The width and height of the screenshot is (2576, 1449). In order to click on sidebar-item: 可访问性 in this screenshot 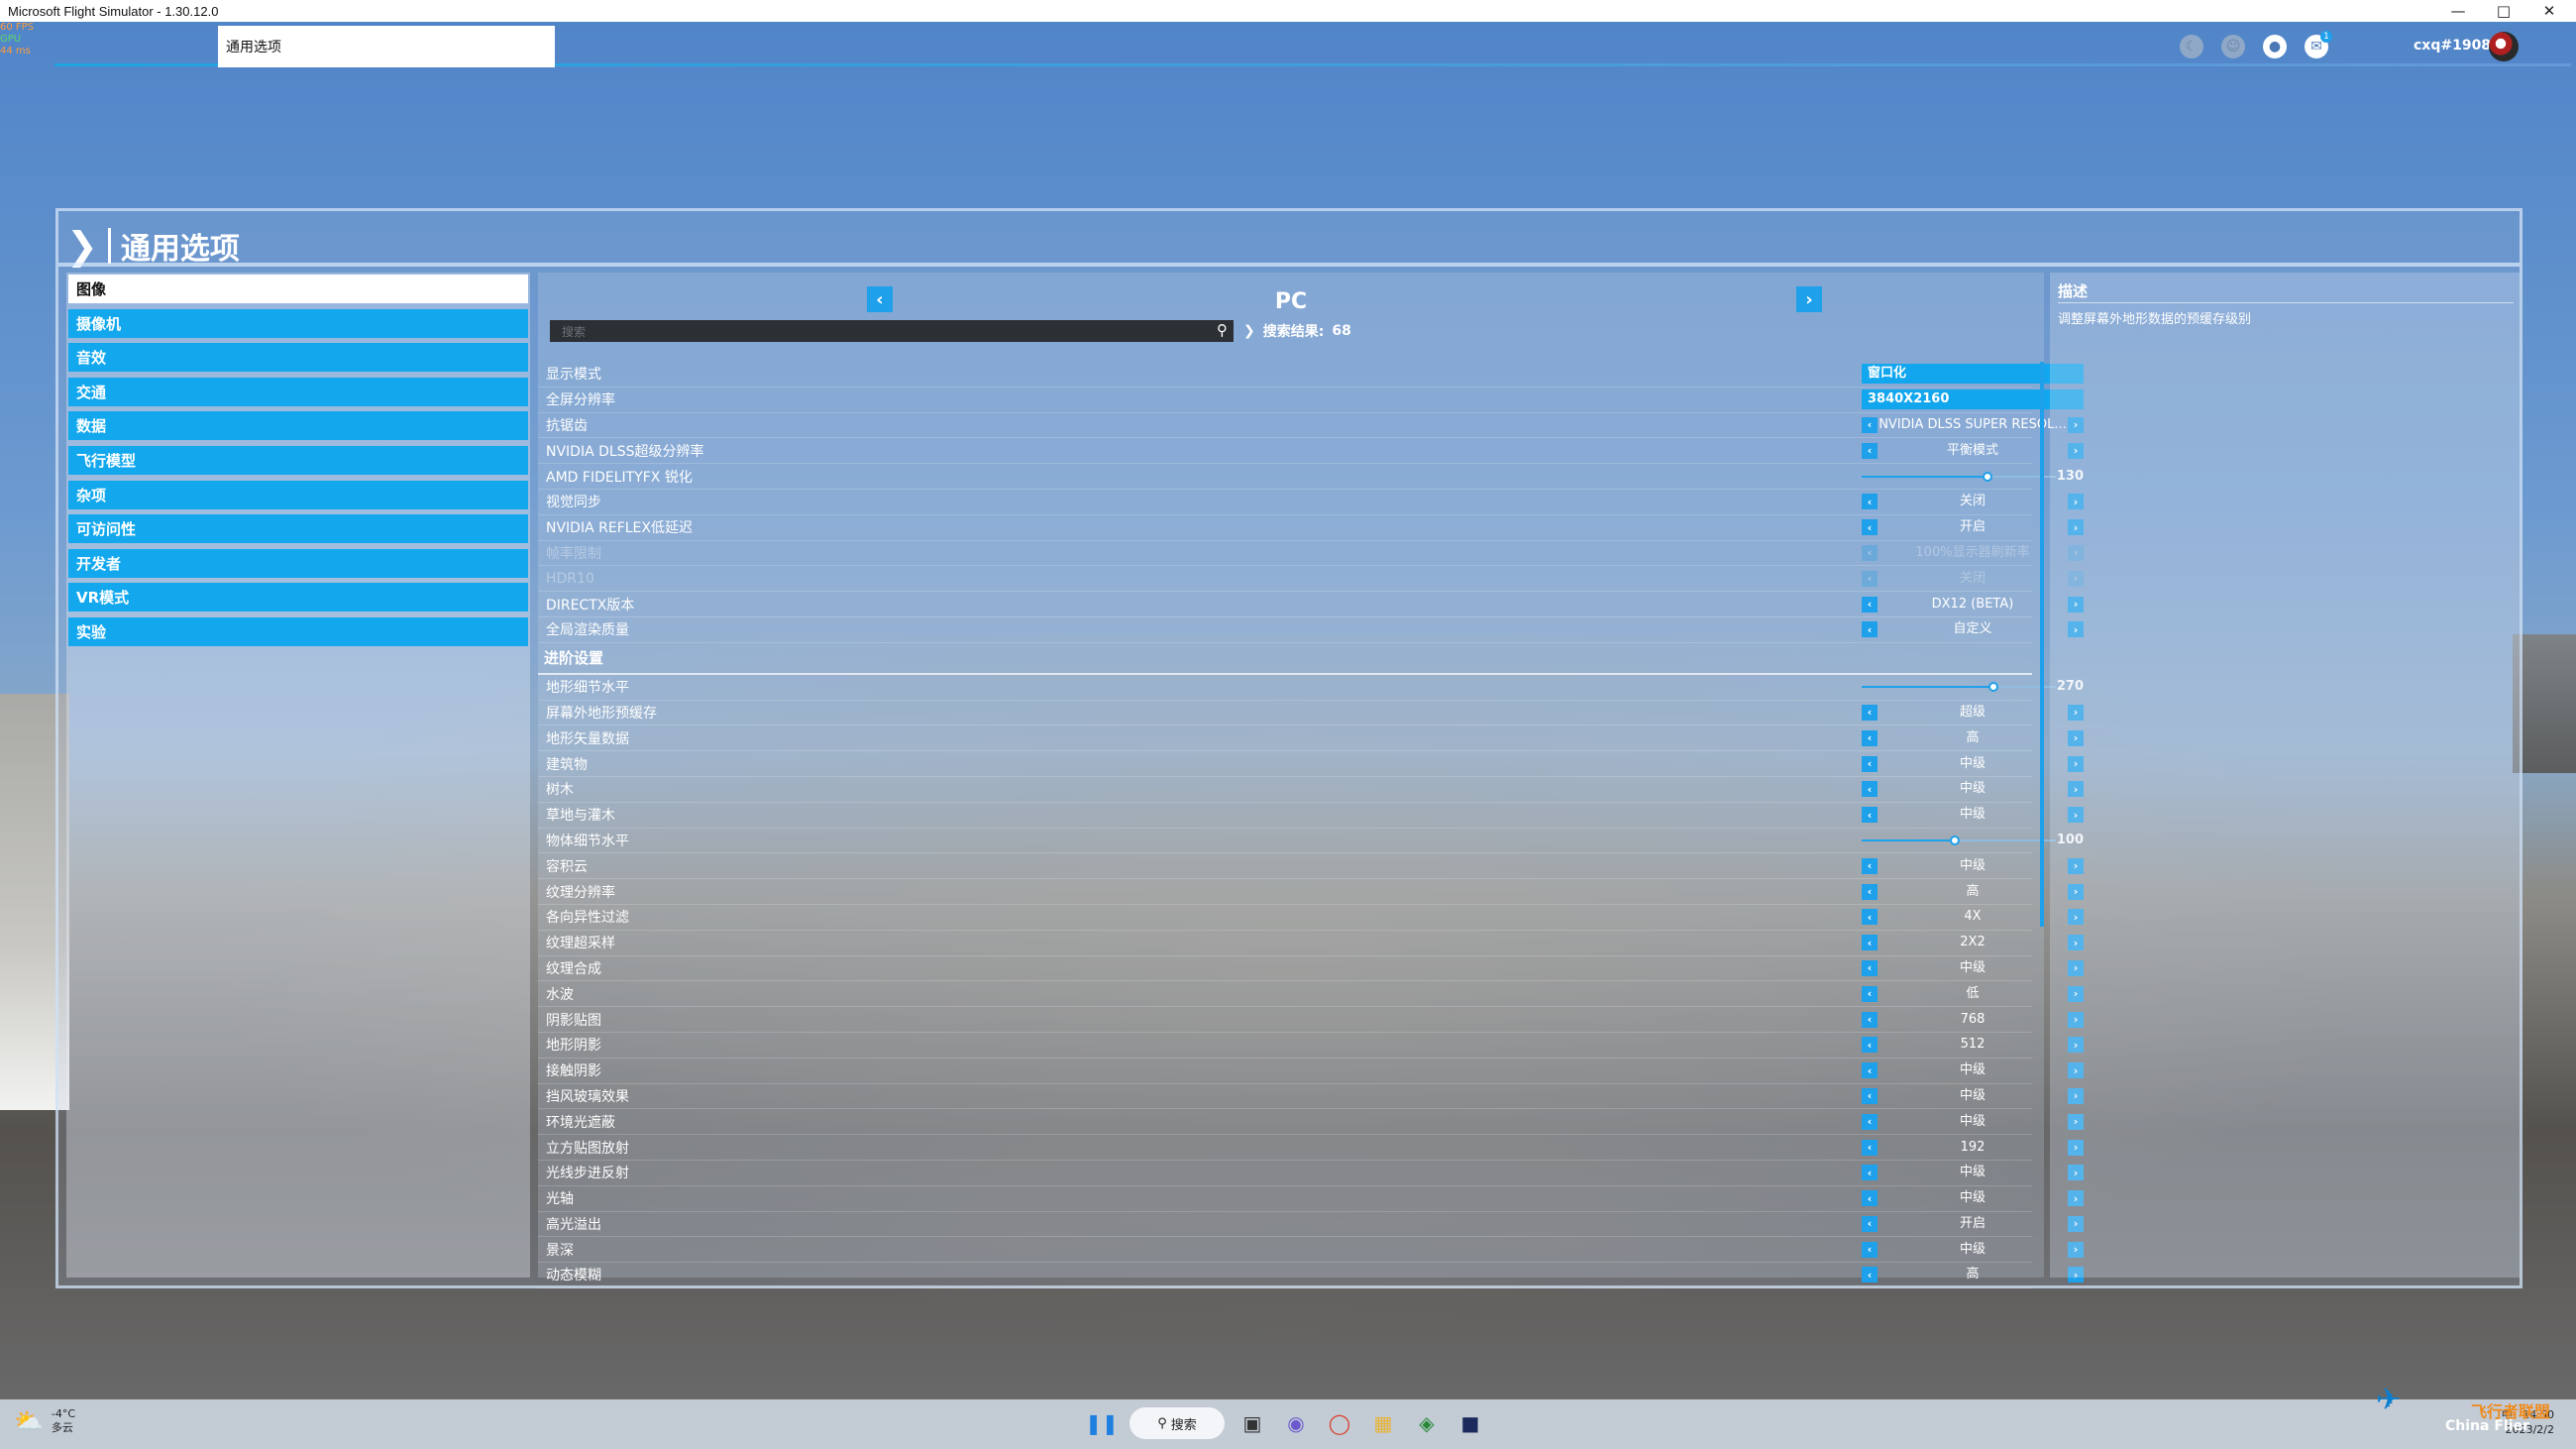, I will do `click(298, 529)`.